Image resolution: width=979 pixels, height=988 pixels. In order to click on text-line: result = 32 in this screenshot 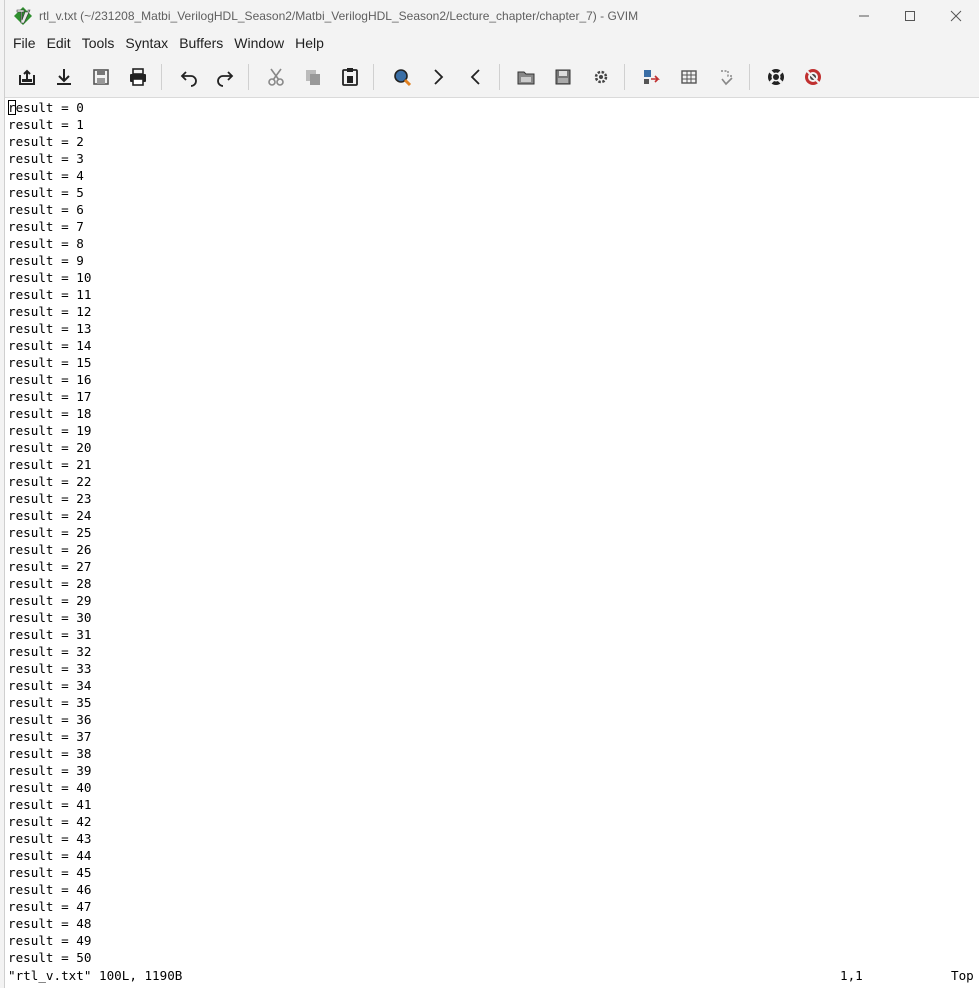, I will do `click(50, 651)`.